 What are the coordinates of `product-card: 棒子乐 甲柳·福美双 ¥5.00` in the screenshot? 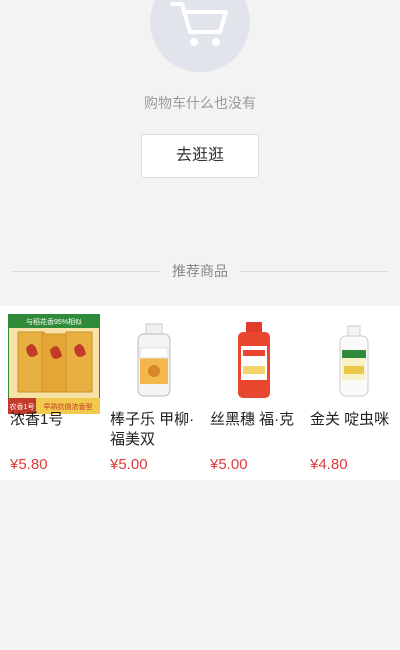 It's located at (150, 393).